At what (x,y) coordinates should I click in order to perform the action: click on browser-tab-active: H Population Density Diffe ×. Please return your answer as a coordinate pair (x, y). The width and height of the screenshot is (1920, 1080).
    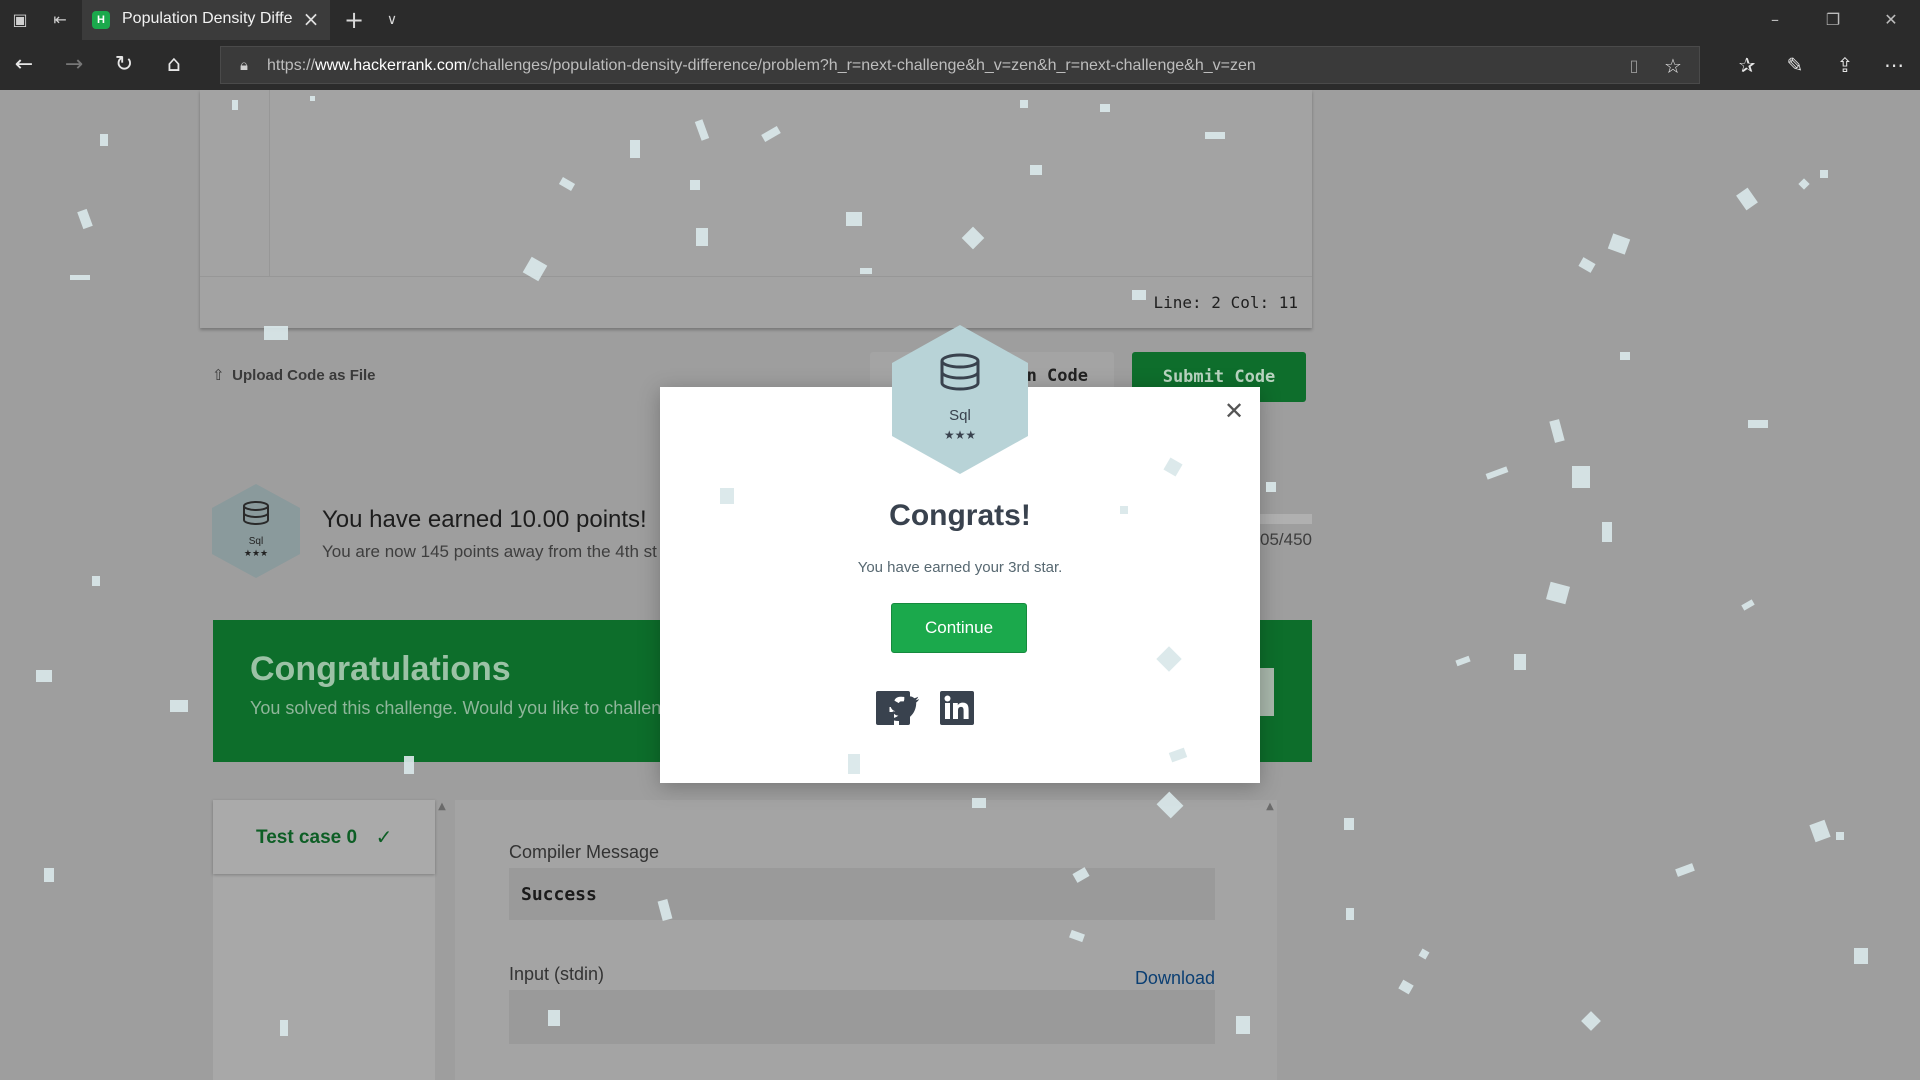
    Looking at the image, I should click on (206, 20).